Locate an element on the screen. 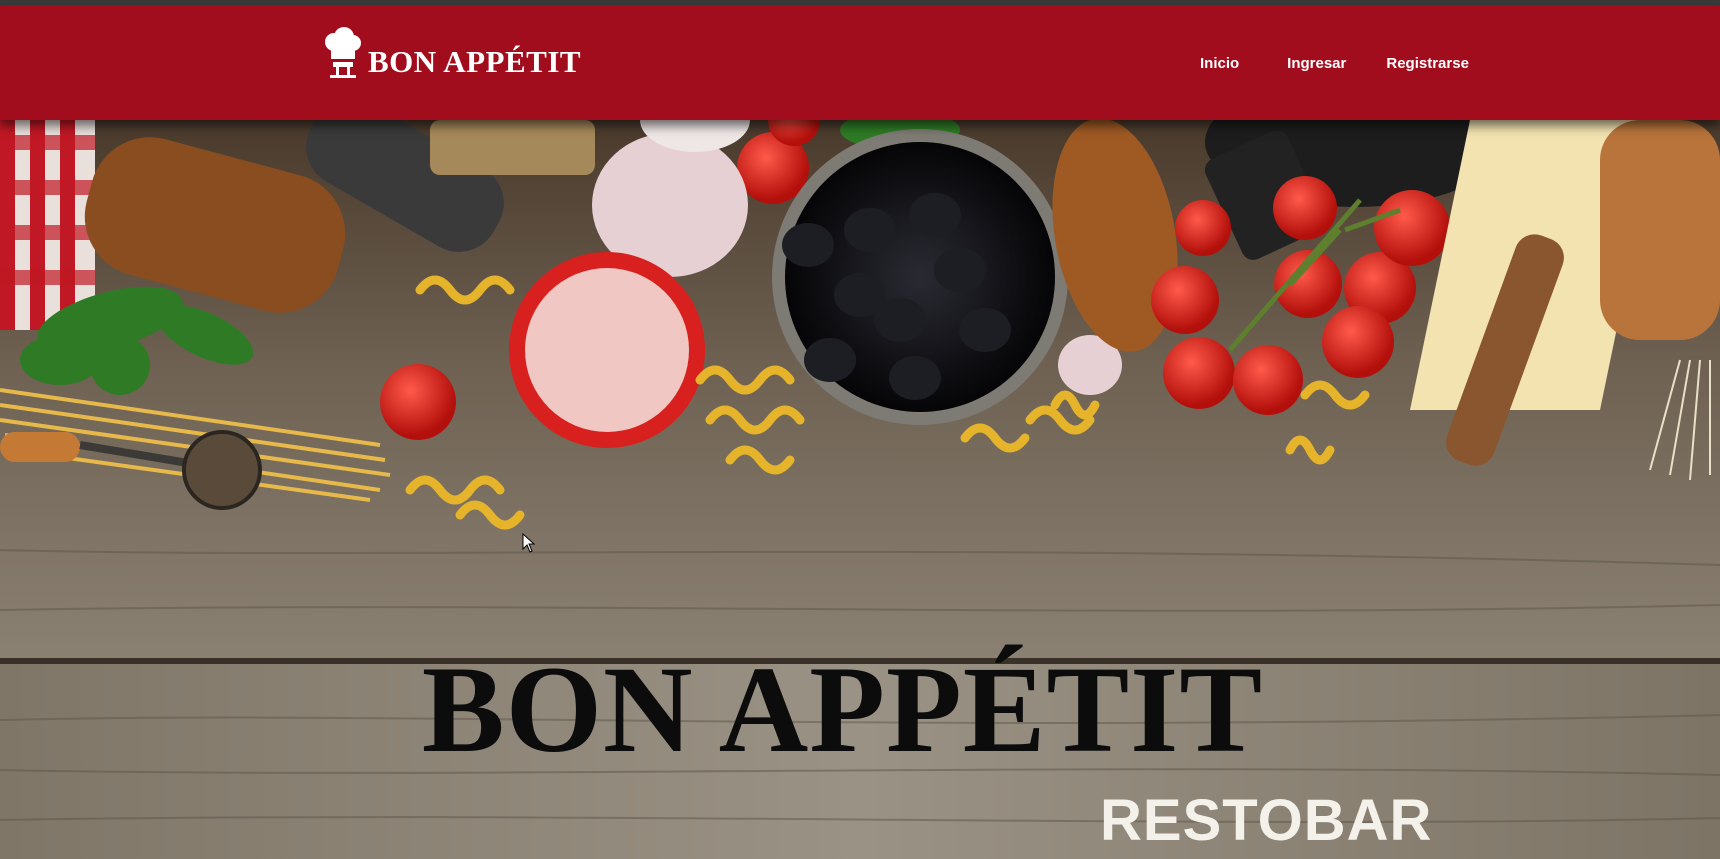 Image resolution: width=1720 pixels, height=859 pixels. brand-name: BON APPÉTIT is located at coordinates (475, 61).